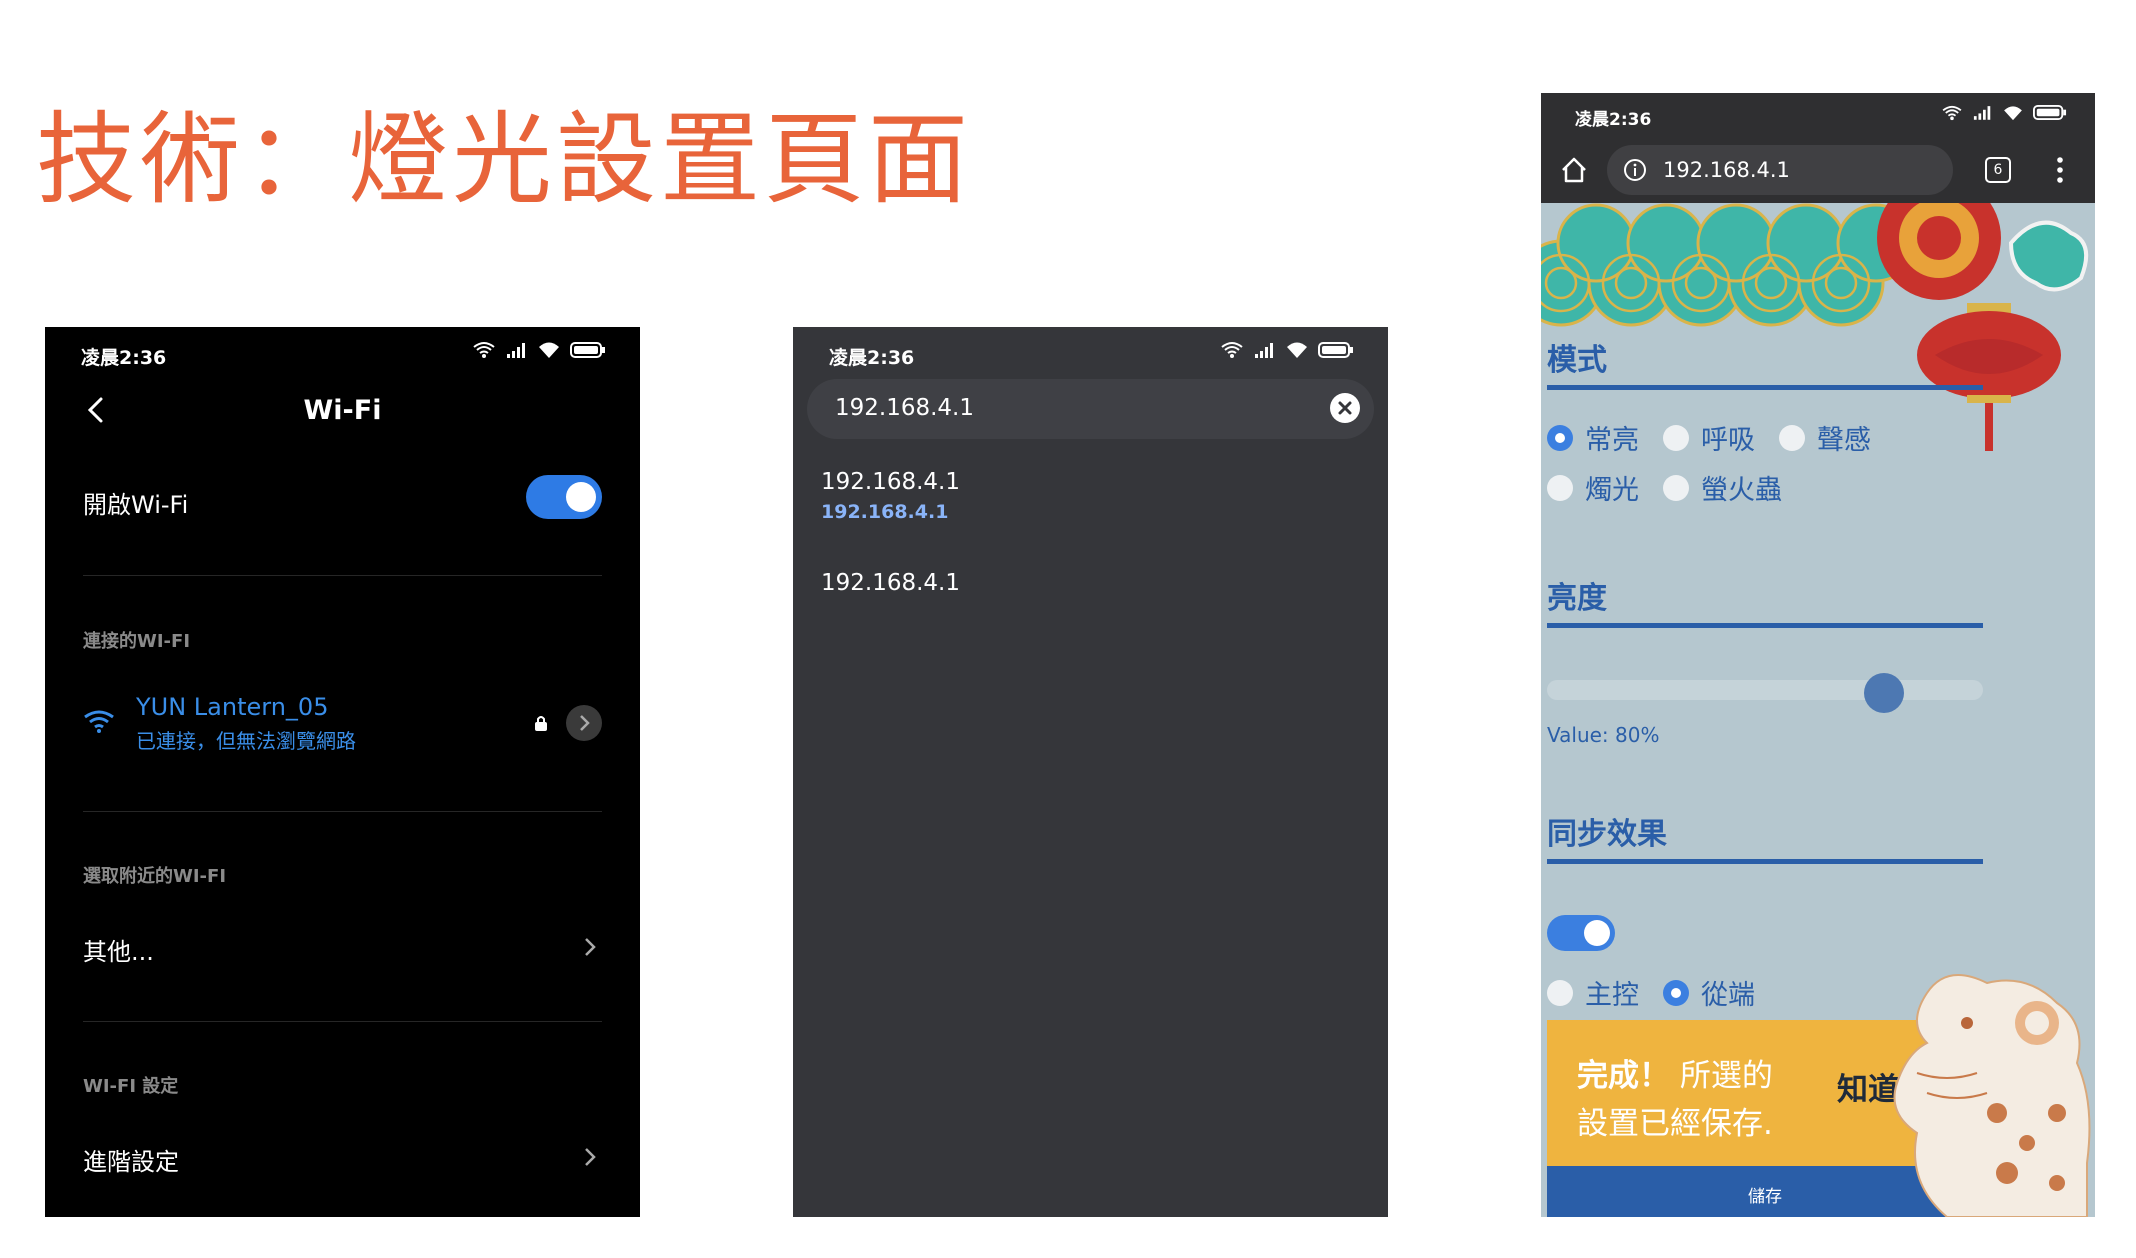 This screenshot has width=2136, height=1258. Describe the element at coordinates (1603, 735) in the screenshot. I see `brightness-value-label: Value: 80%` at that location.